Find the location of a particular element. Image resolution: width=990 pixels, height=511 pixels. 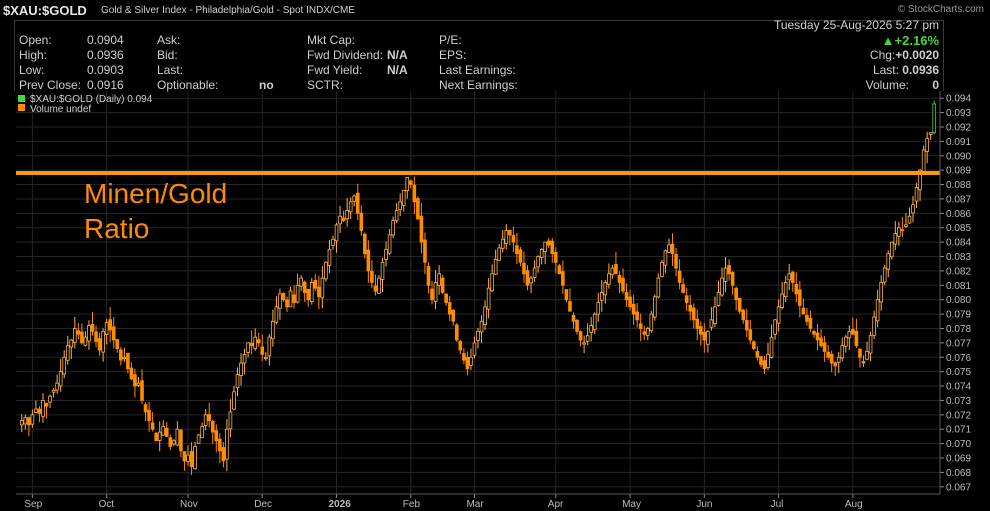

x-tick-label: Aug is located at coordinates (854, 504).